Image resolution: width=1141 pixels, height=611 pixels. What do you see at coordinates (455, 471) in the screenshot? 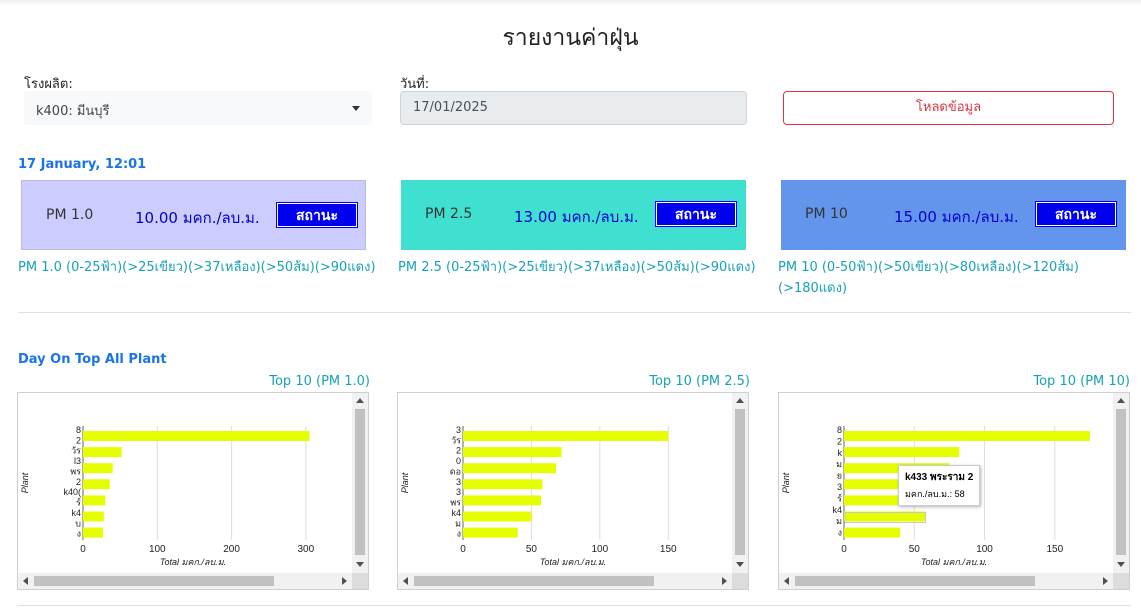
I see `y-tick-label: ดอ` at bounding box center [455, 471].